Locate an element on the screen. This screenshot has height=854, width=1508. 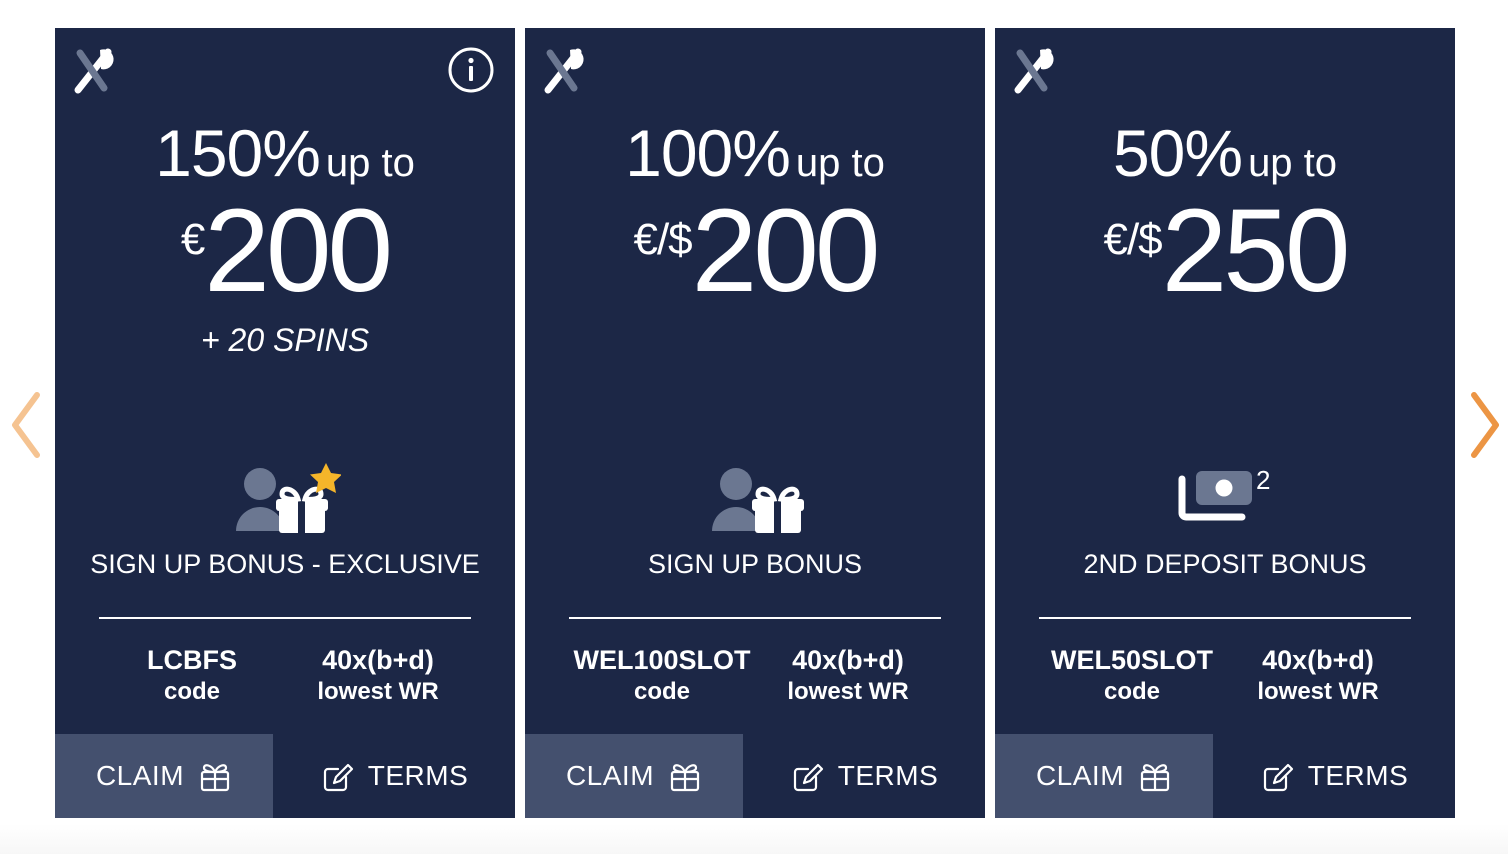
carousel-prev-button is located at coordinates (27, 425).